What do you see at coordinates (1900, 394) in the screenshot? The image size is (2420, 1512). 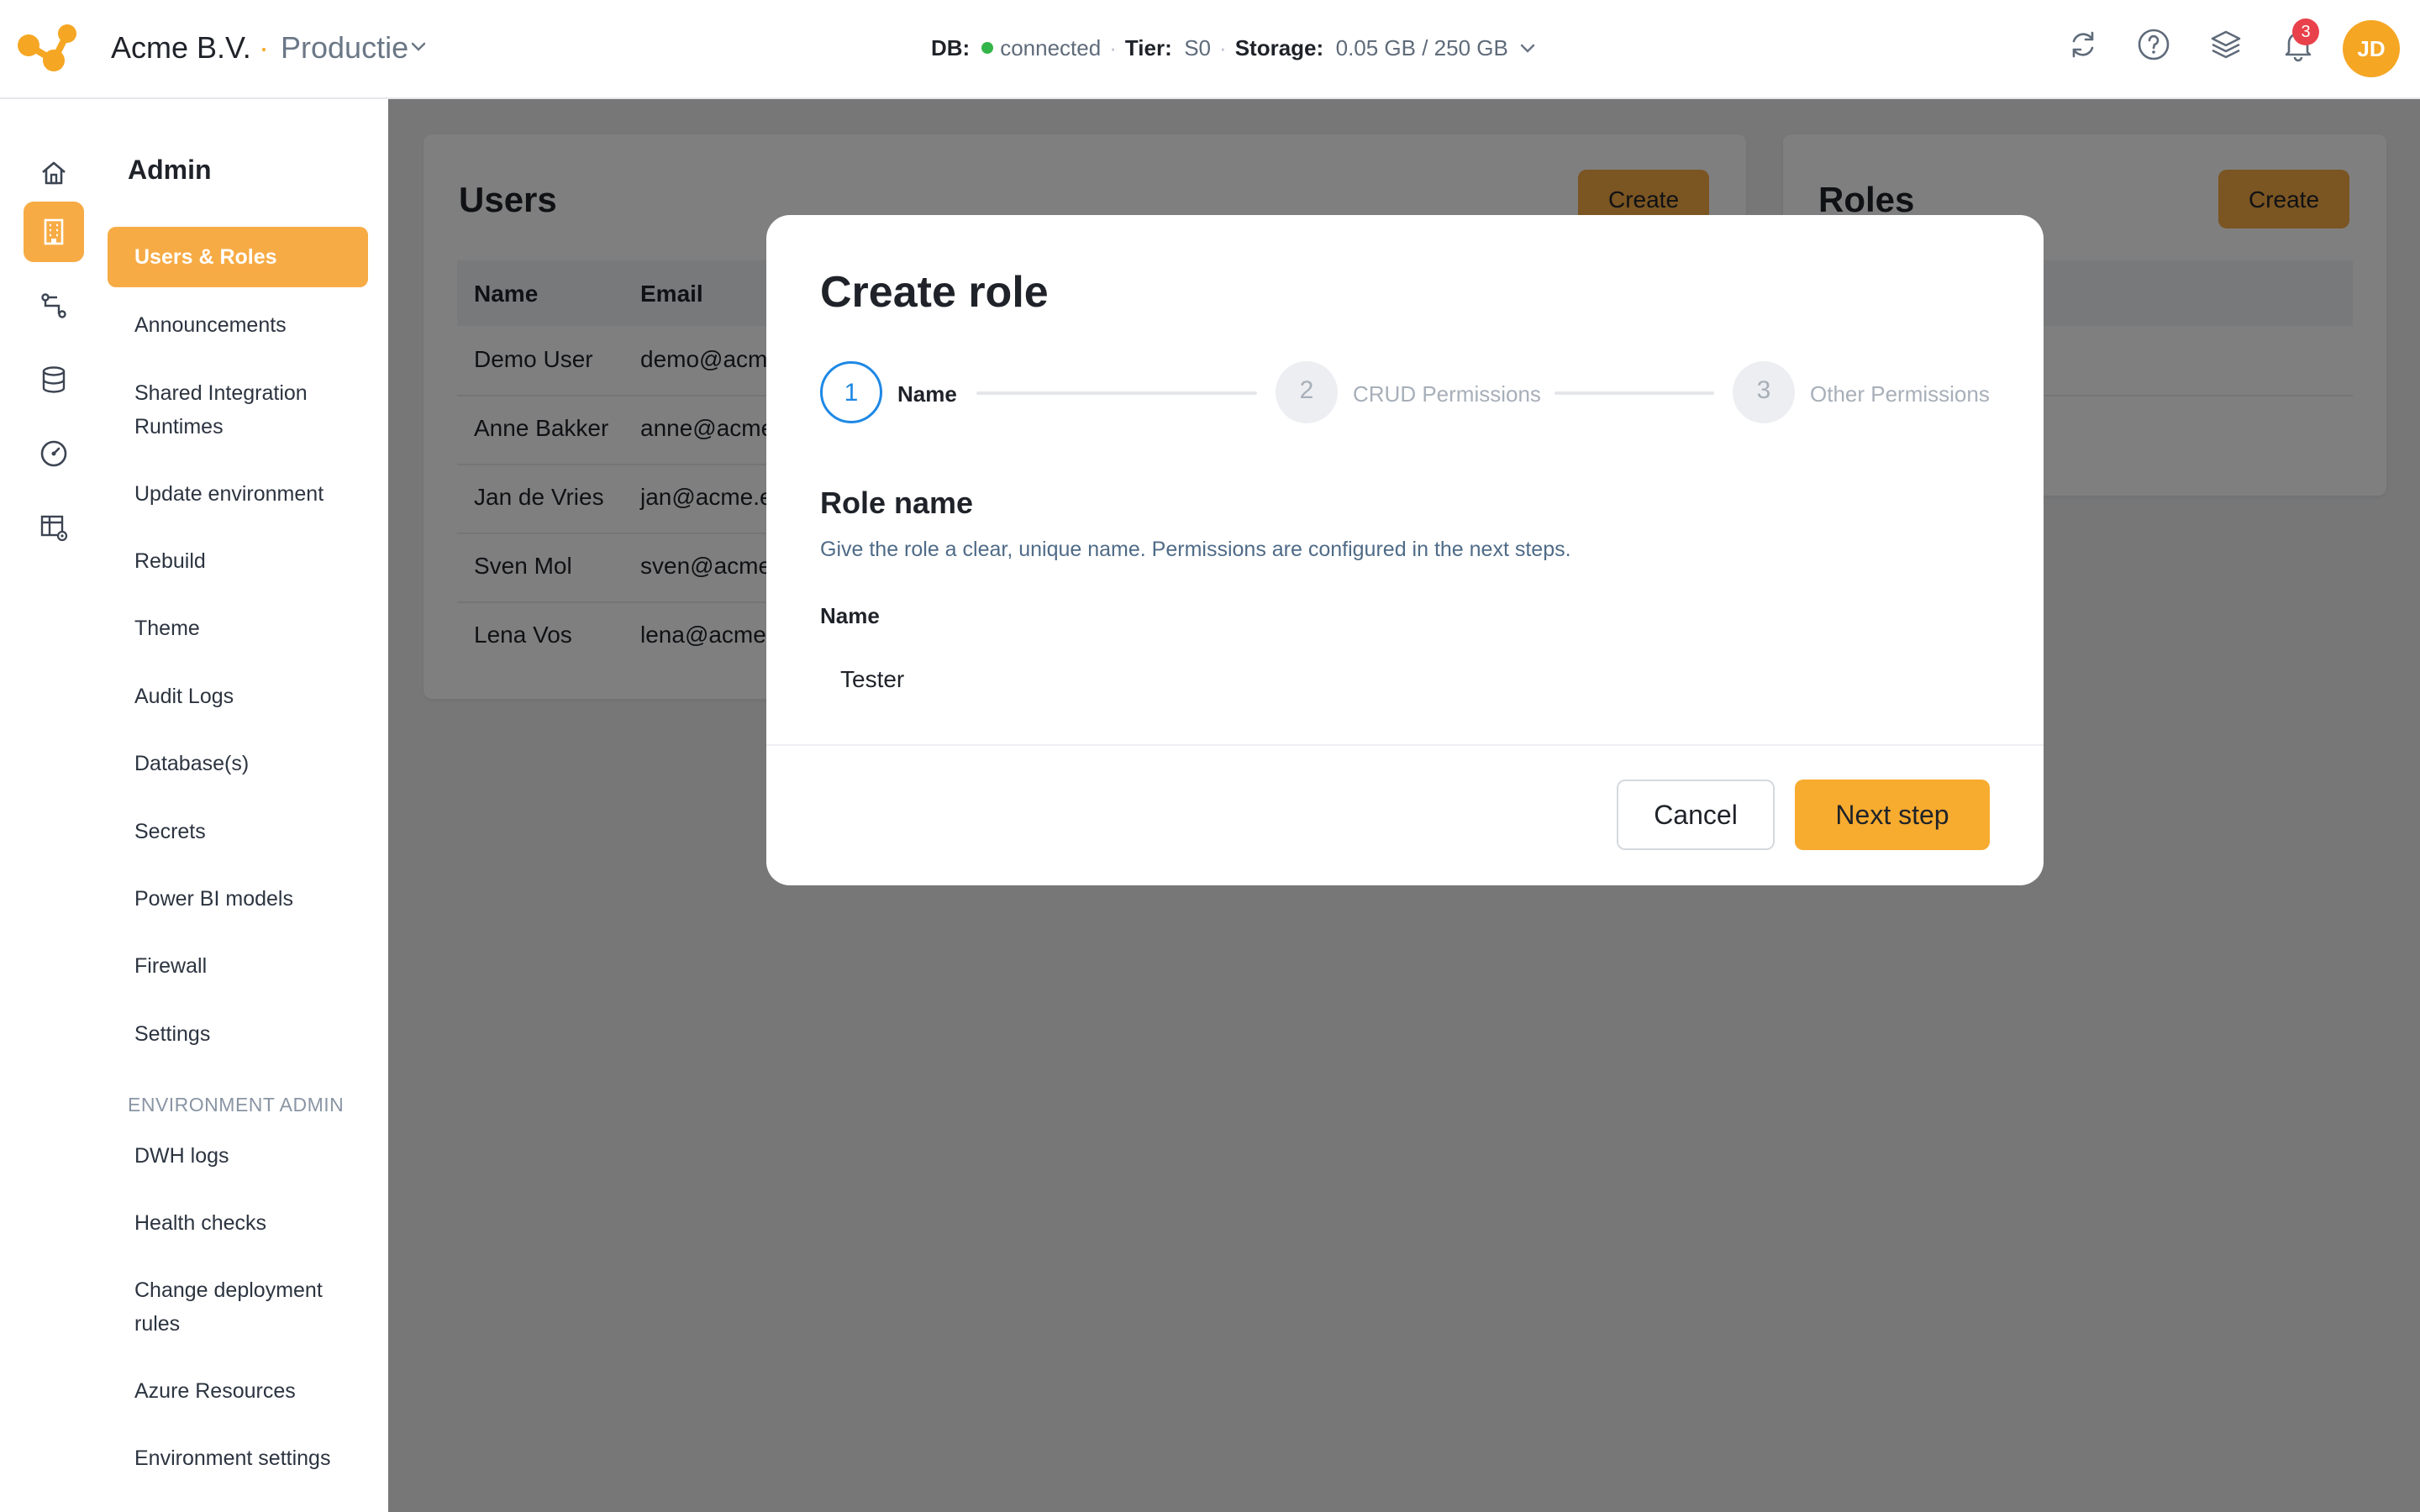 I see `step-3-label: Other Permissions` at bounding box center [1900, 394].